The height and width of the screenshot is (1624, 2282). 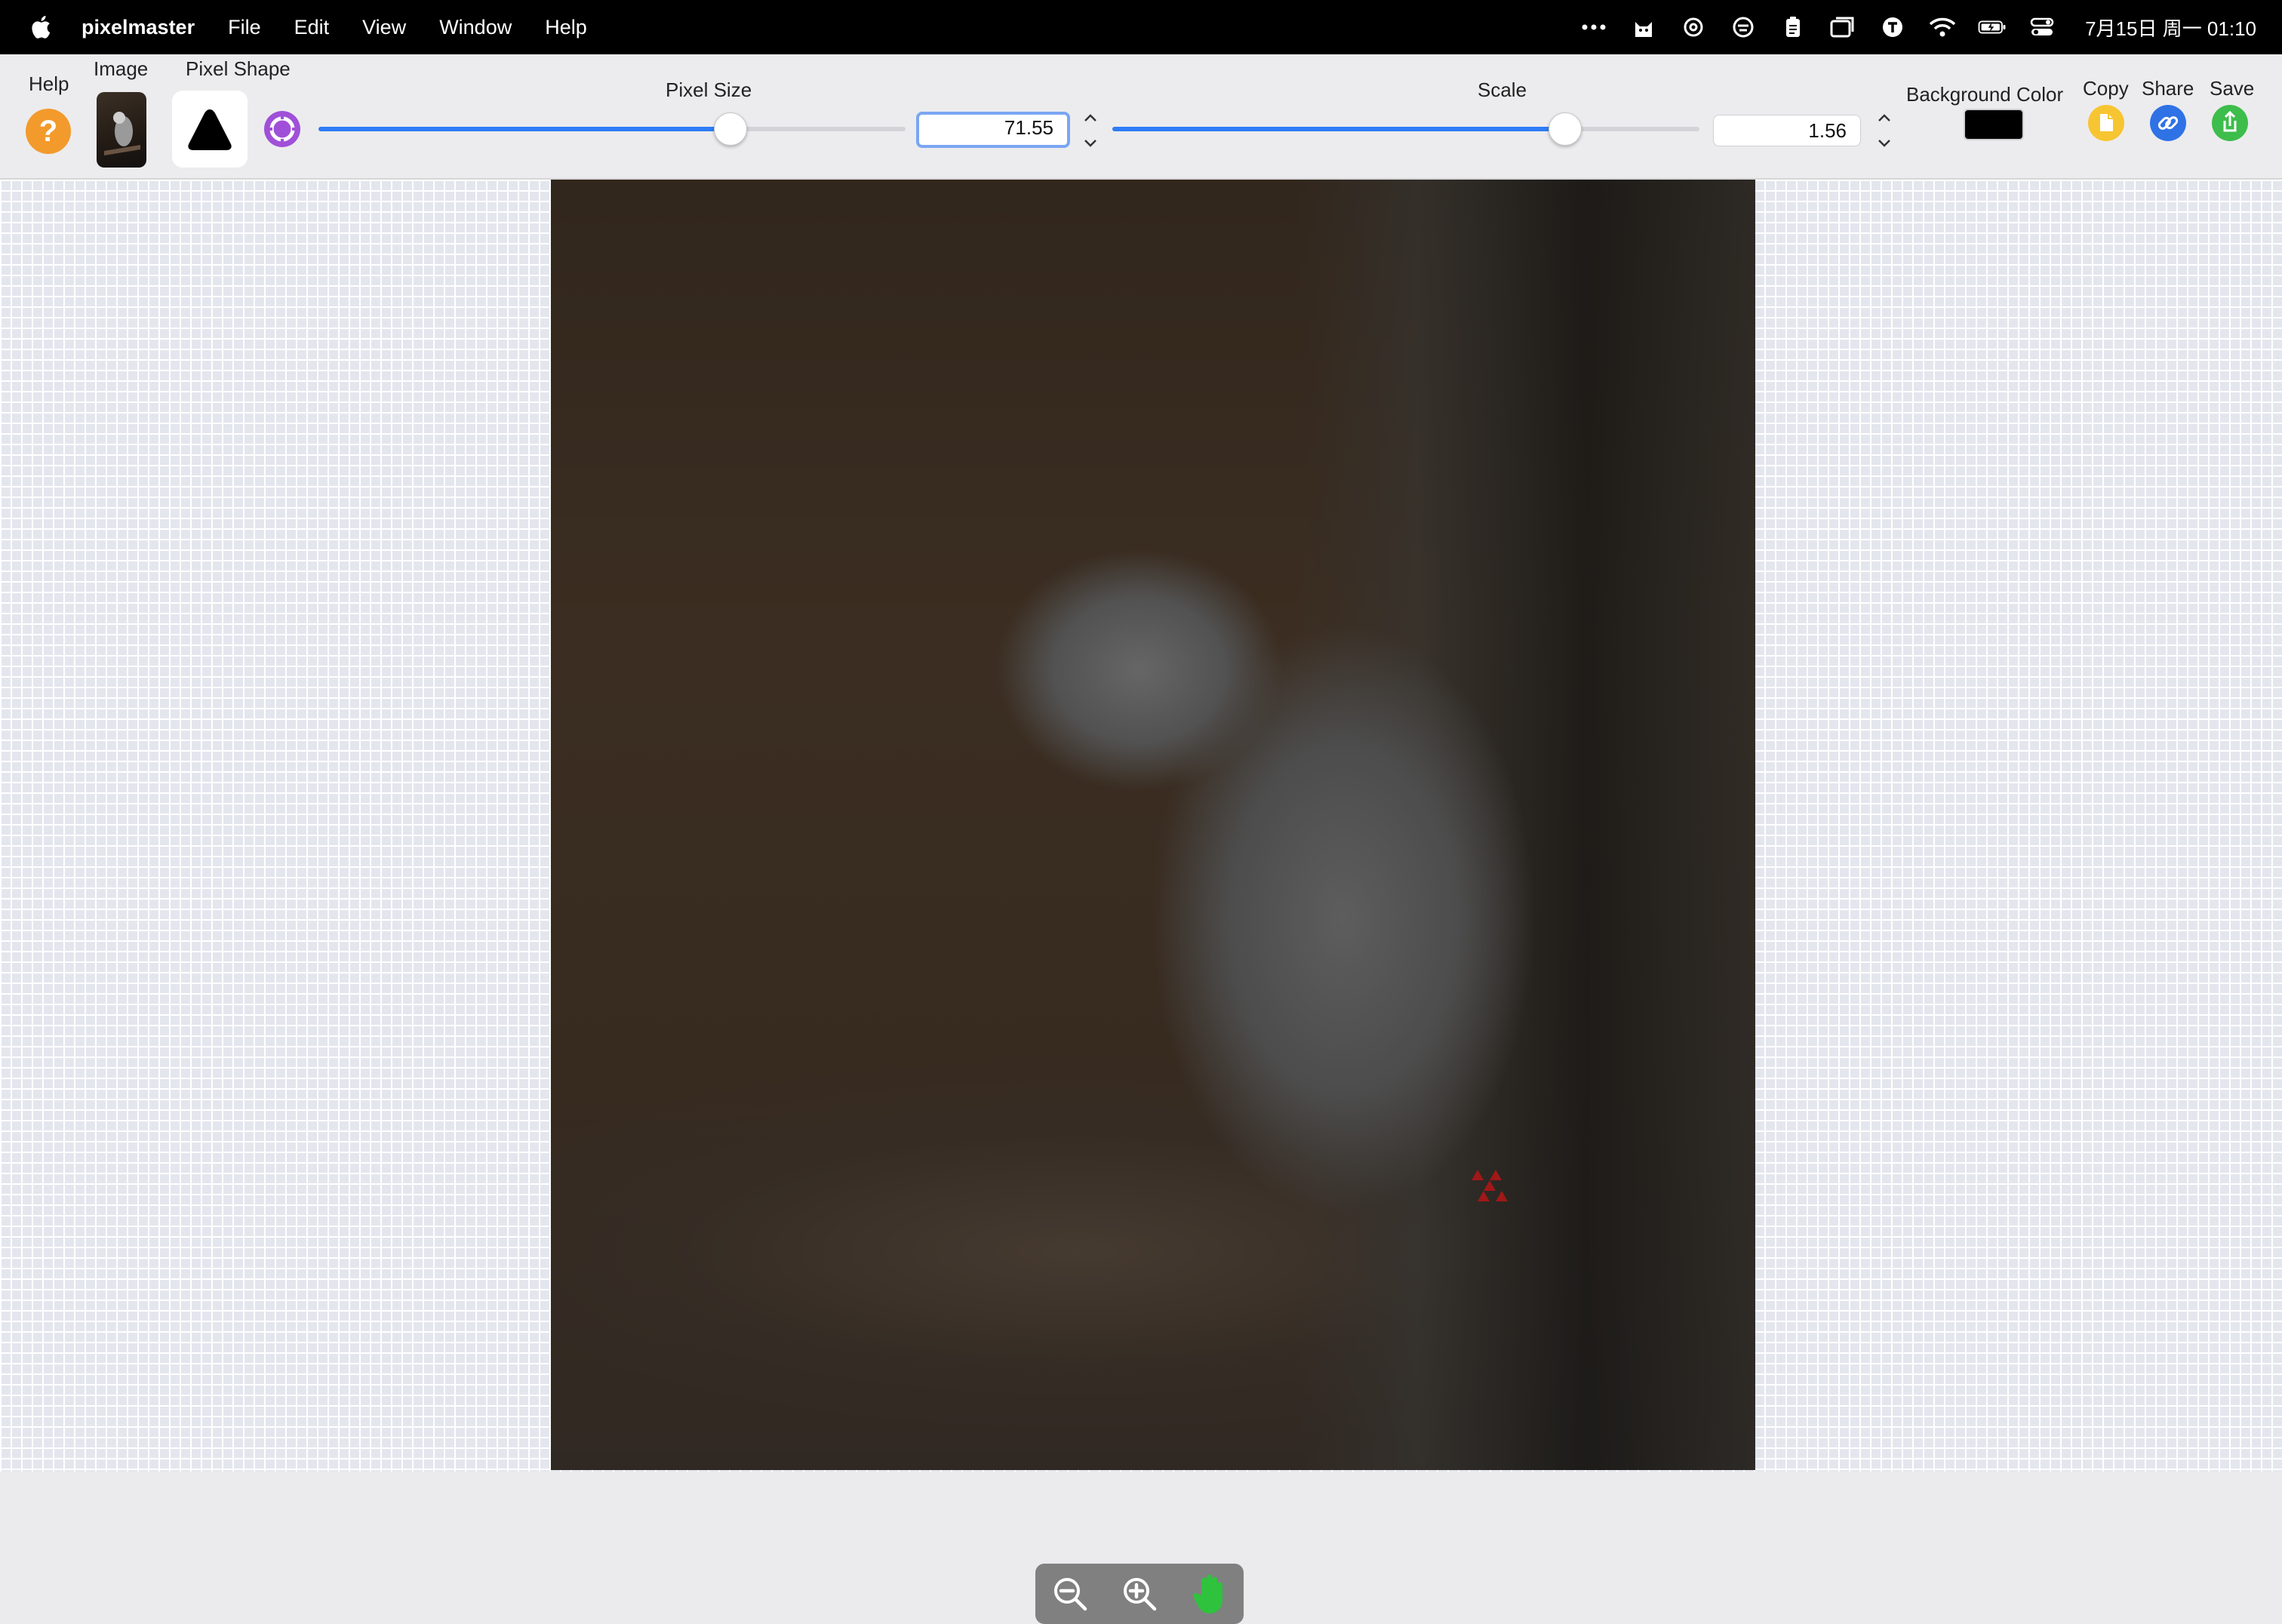 I want to click on share-label: Share, so click(x=2168, y=88).